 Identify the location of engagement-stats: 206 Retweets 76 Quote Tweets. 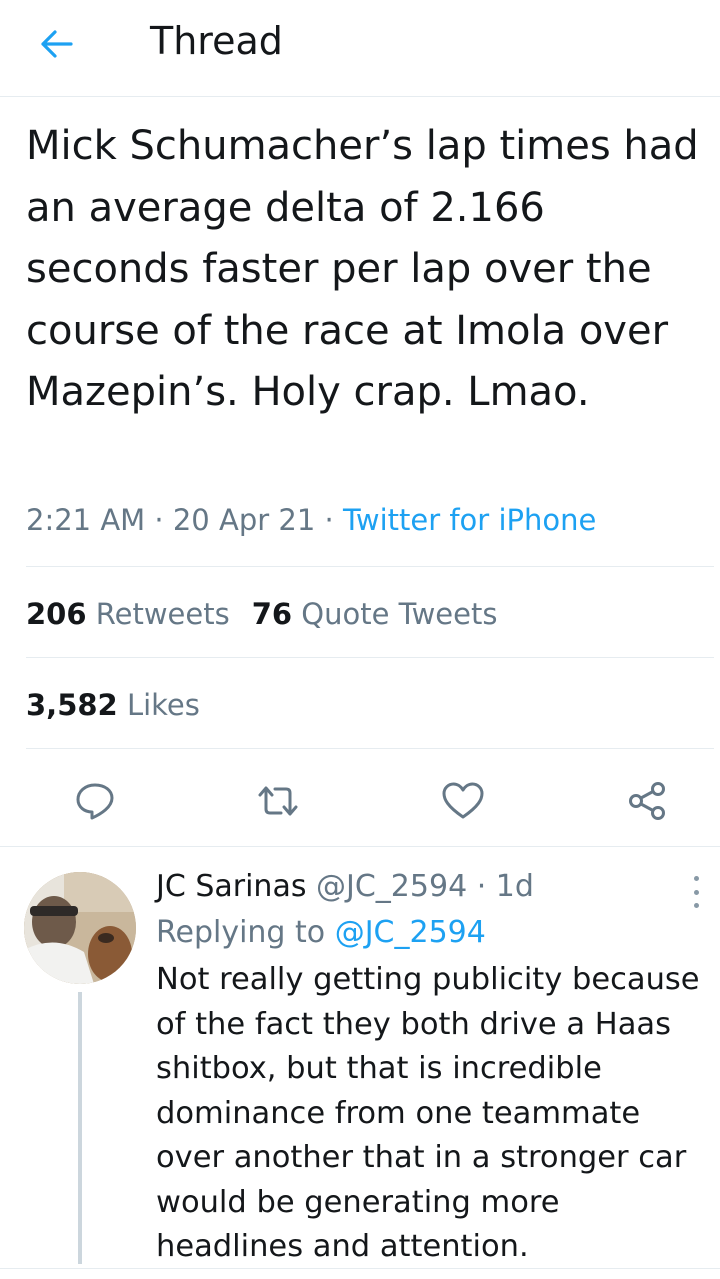
(261, 614).